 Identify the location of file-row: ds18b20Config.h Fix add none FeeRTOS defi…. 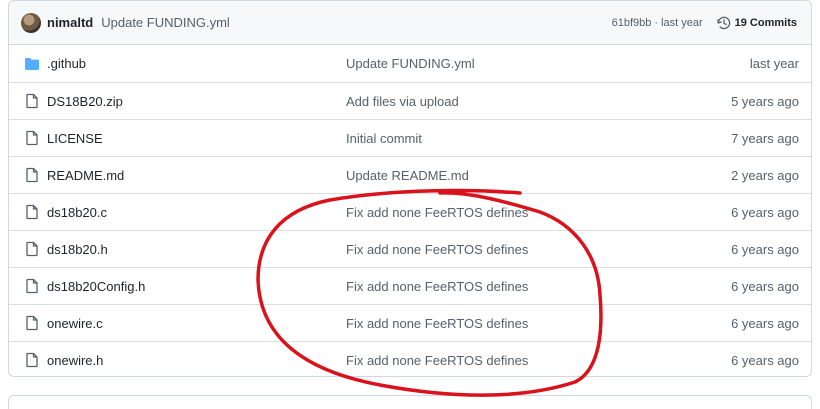
(410, 285).